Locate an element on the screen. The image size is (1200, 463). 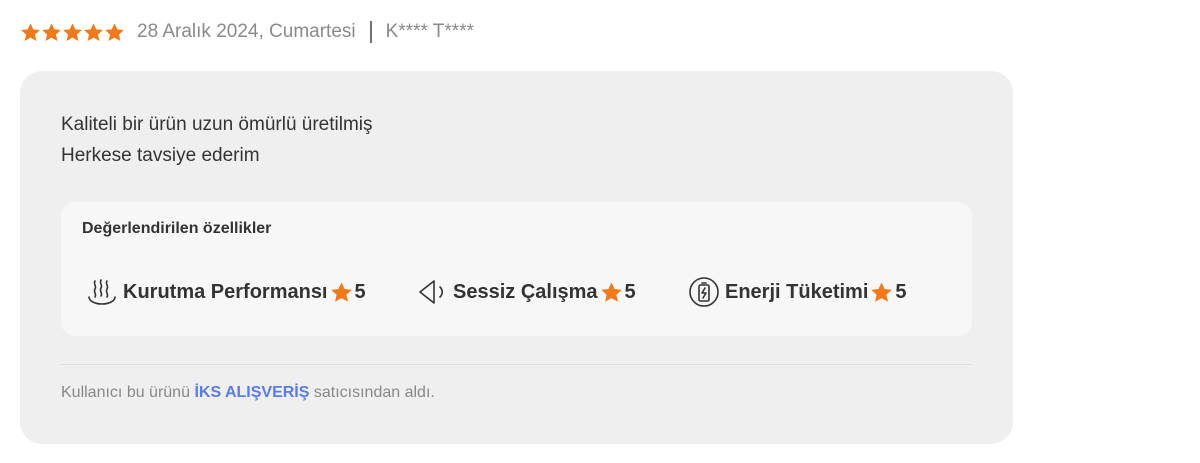
feature-energy-consumption: Enerji Tüketimi 5 is located at coordinates (797, 292).